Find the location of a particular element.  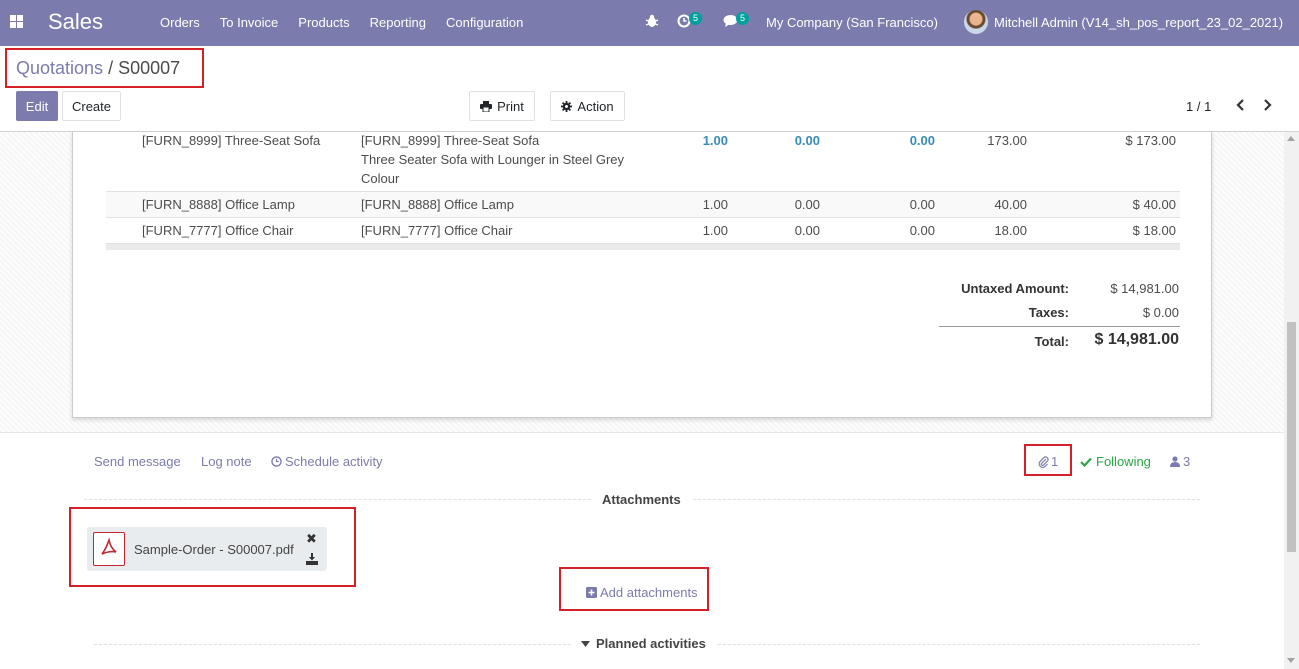

scroll-thumb is located at coordinates (1291, 437).